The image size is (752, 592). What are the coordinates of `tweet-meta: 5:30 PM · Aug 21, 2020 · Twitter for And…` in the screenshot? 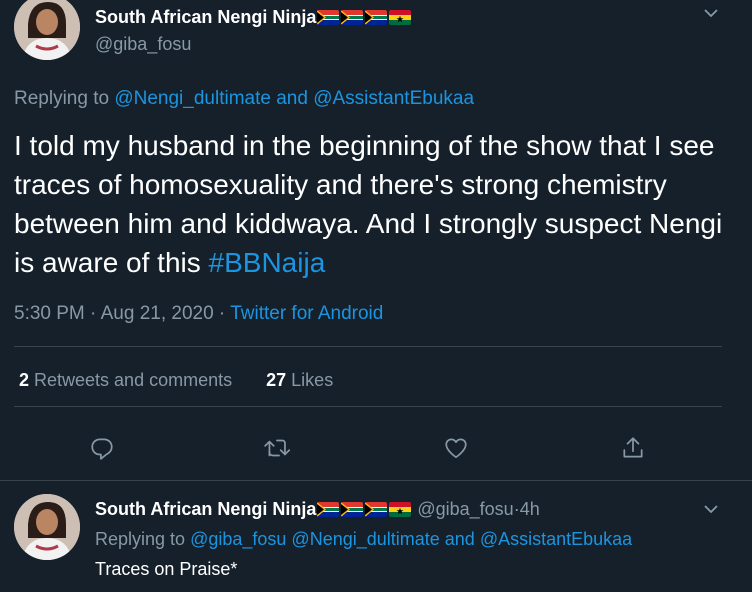 It's located at (199, 313).